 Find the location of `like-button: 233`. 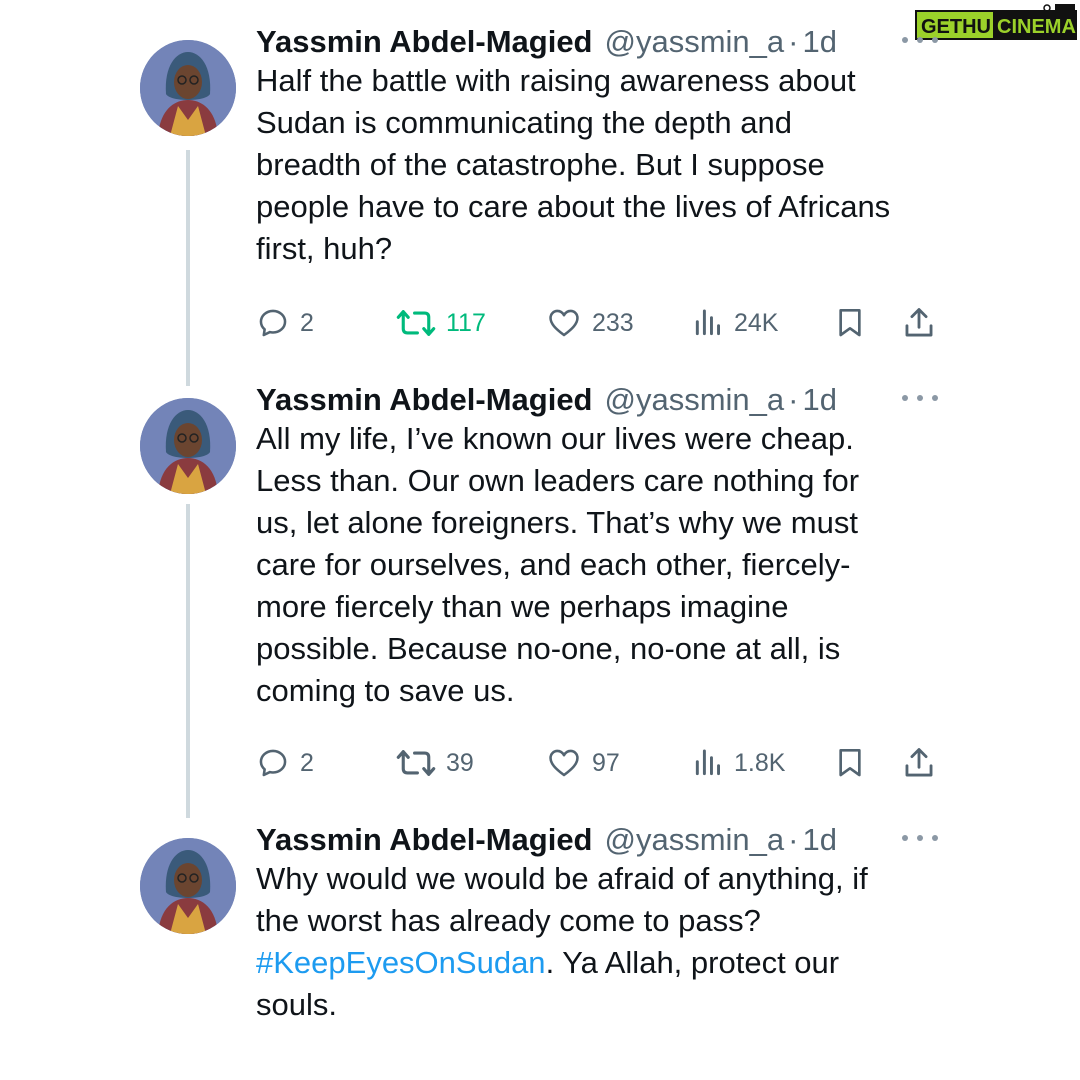

like-button: 233 is located at coordinates (590, 323).